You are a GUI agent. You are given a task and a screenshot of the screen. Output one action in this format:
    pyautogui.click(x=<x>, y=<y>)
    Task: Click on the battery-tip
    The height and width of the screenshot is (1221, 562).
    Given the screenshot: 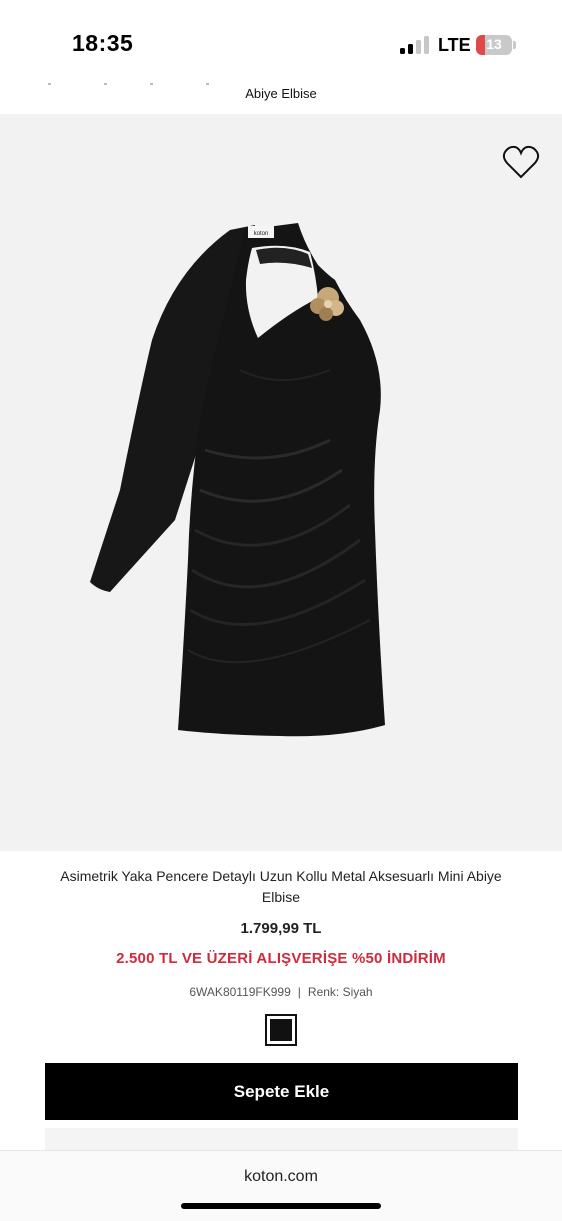 What is the action you would take?
    pyautogui.click(x=514, y=45)
    